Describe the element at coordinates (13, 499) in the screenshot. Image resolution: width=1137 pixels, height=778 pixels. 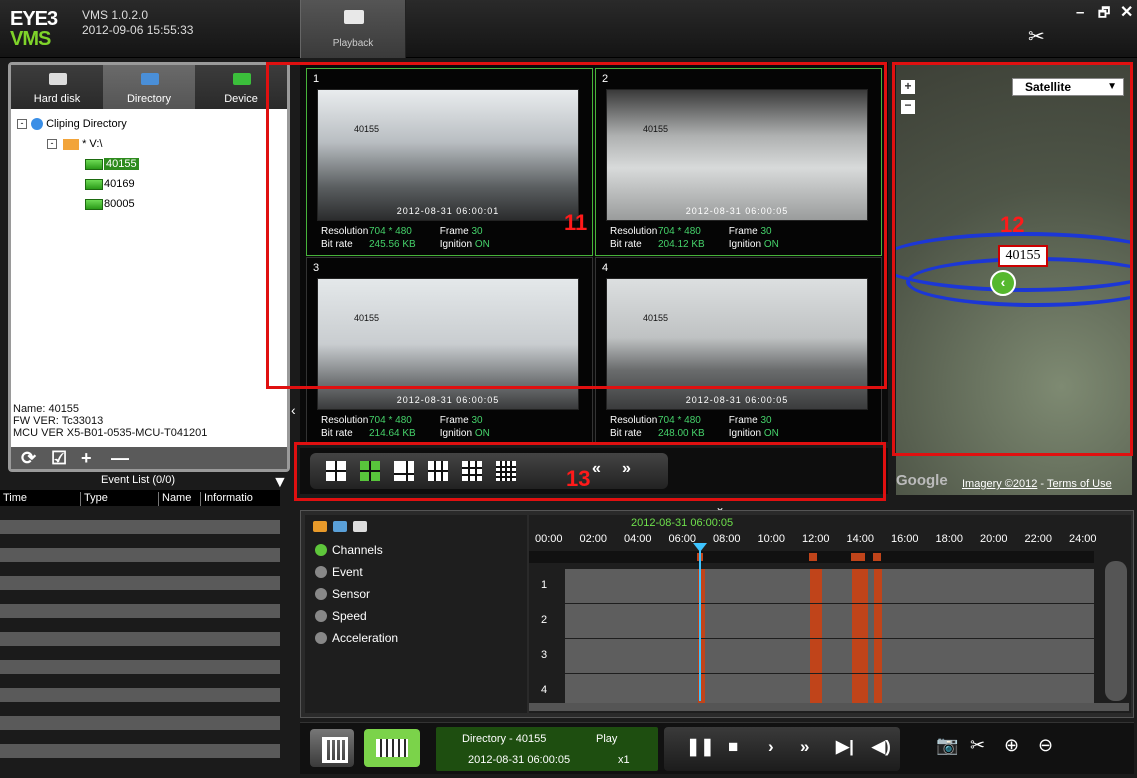
I see `col-time: Time` at that location.